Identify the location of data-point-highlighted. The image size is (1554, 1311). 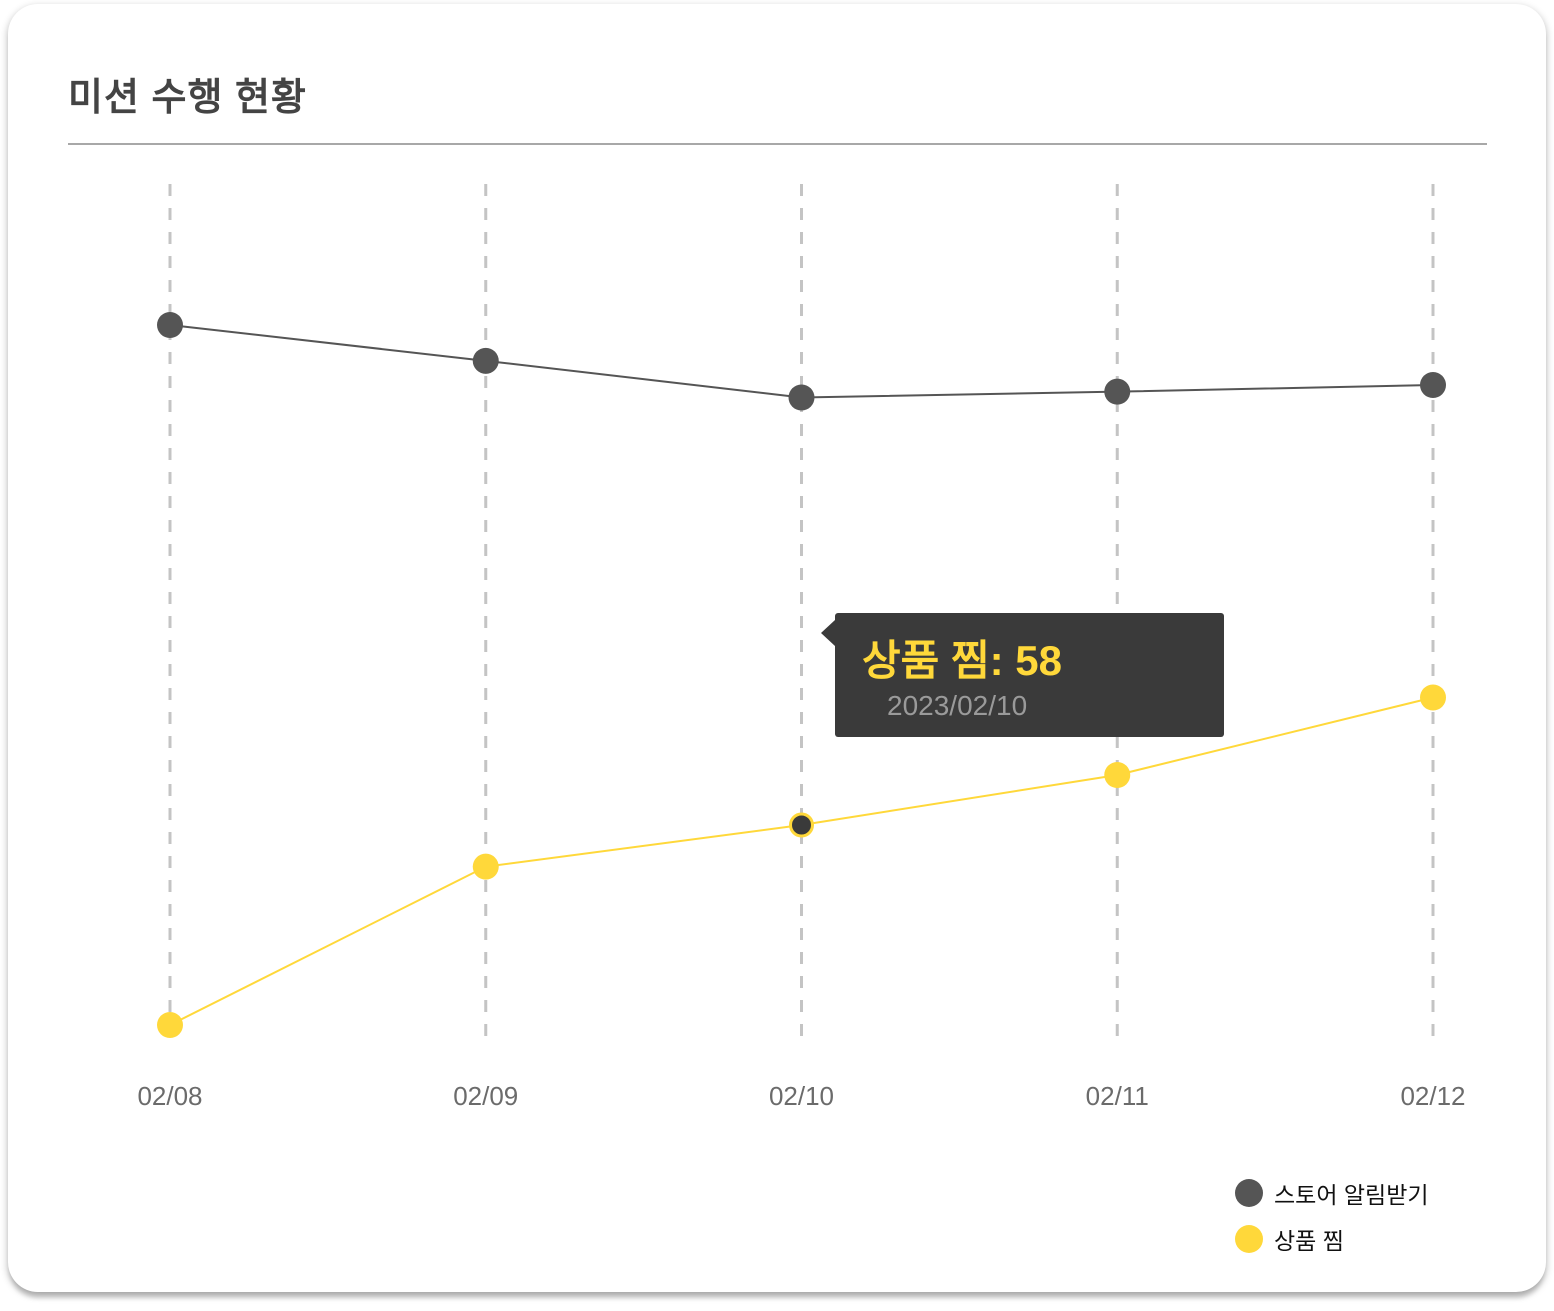
(801, 825).